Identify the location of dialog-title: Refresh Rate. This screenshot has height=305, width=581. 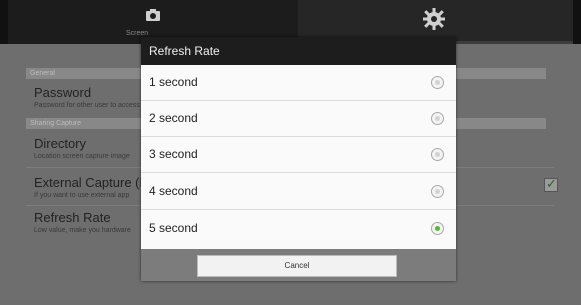
(298, 51).